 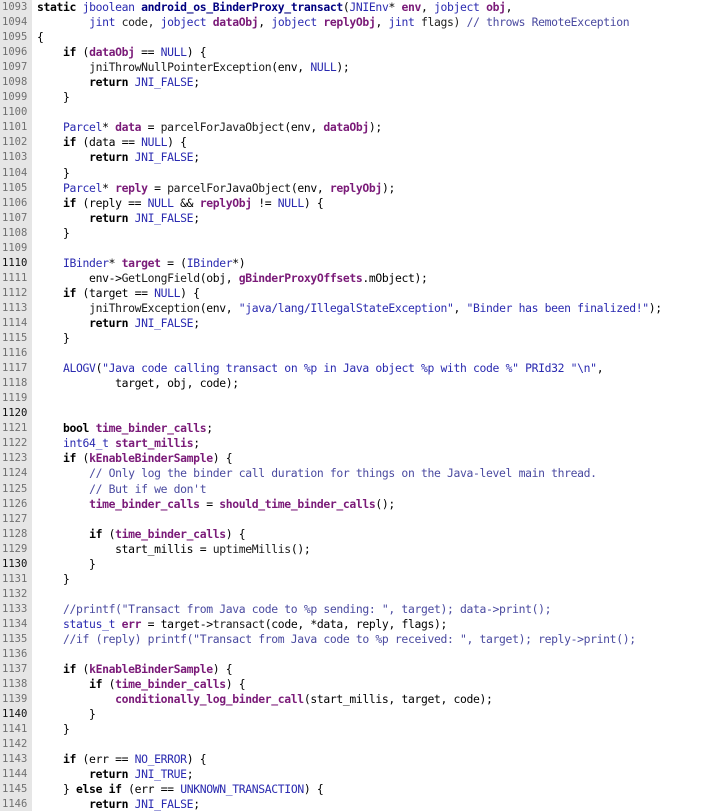 I want to click on code-token: jint, so click(x=102, y=22).